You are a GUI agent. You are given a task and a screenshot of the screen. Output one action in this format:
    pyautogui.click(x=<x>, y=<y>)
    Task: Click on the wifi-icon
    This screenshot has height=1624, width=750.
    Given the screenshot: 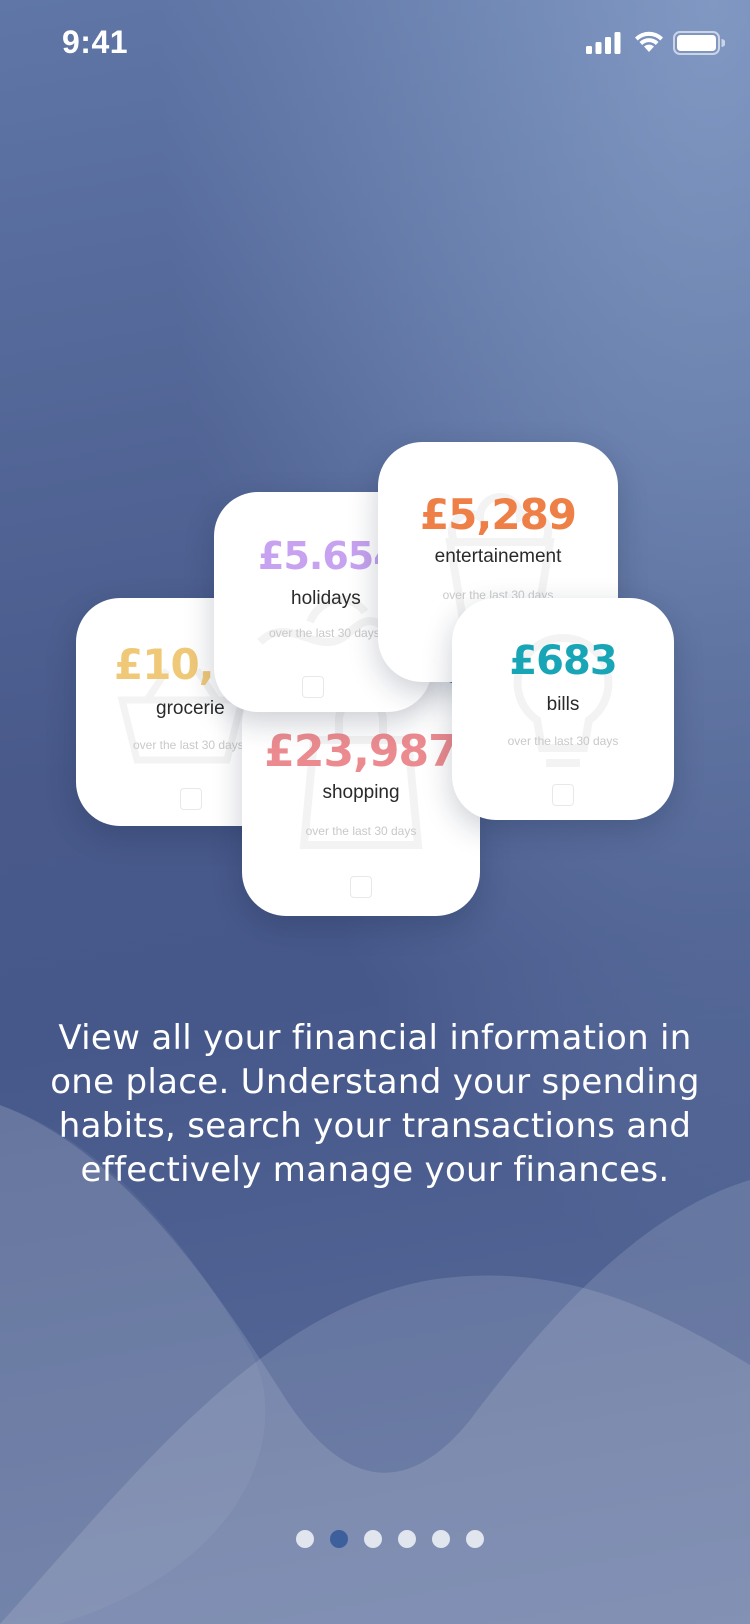 What is the action you would take?
    pyautogui.click(x=649, y=41)
    